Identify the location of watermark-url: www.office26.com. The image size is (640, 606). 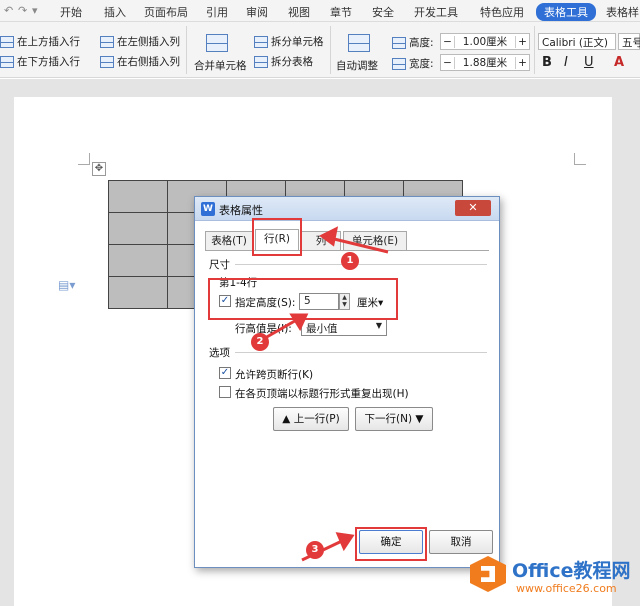
(566, 588).